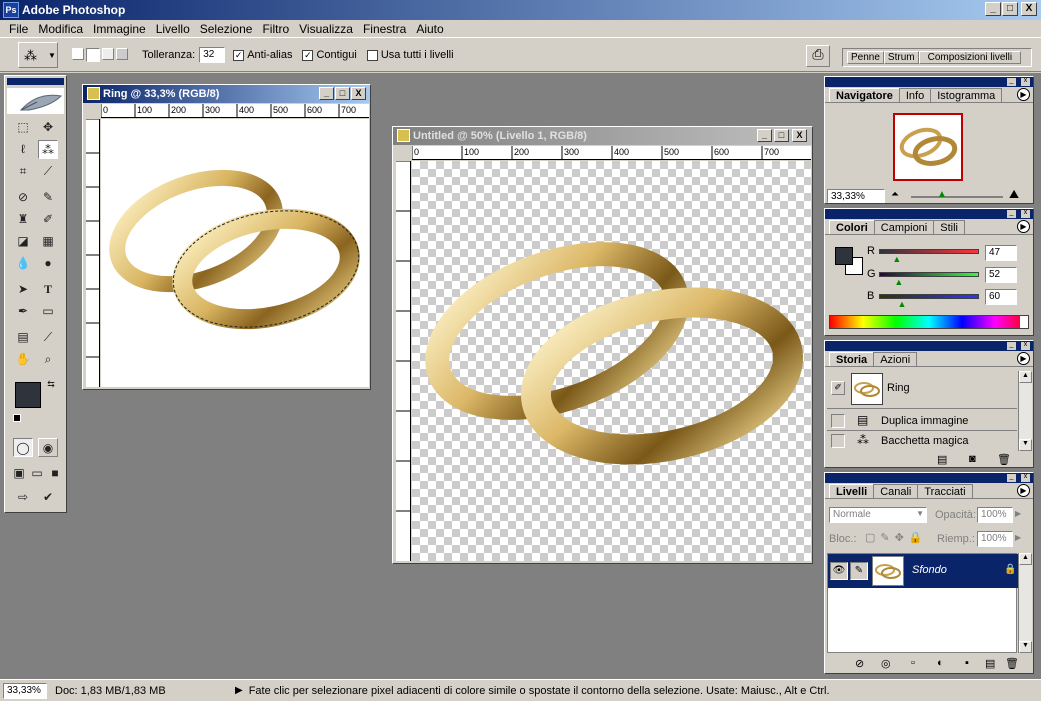  Describe the element at coordinates (23, 171) in the screenshot. I see `crop-tool-icon: ⌗` at that location.